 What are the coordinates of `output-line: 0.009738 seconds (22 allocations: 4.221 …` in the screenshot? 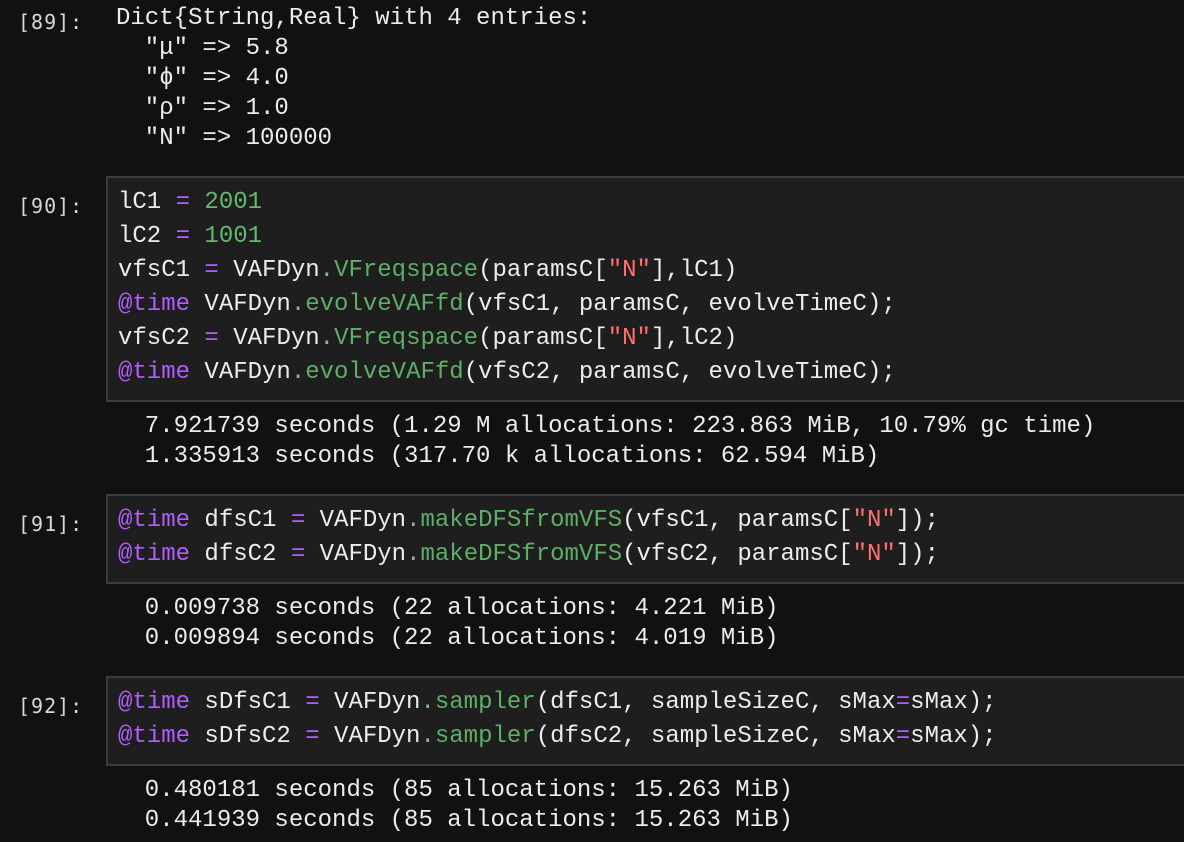 It's located at (447, 608).